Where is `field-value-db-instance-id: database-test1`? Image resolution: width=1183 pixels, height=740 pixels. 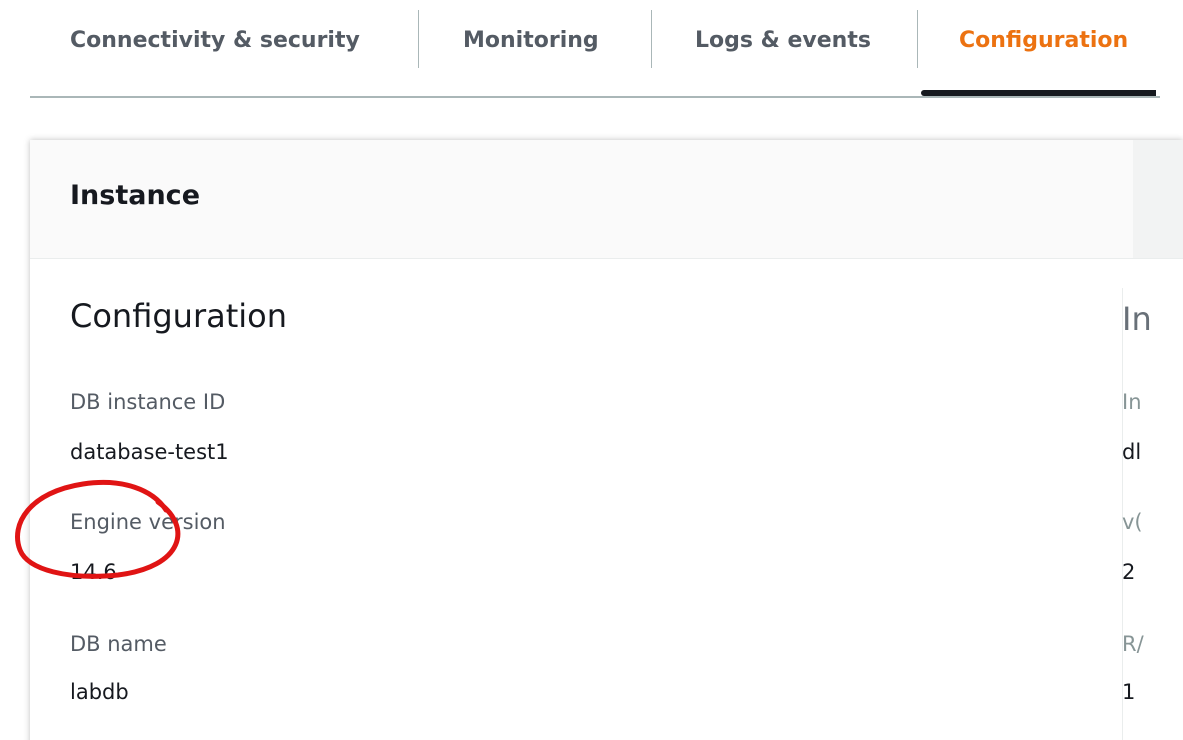
field-value-db-instance-id: database-test1 is located at coordinates (149, 452).